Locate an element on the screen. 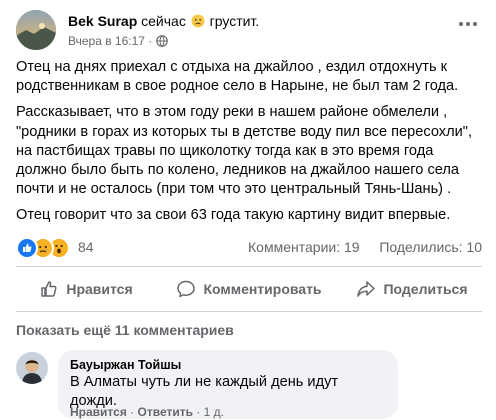  comment-actions: Нравится · Ответить · 1 д. is located at coordinates (147, 412).